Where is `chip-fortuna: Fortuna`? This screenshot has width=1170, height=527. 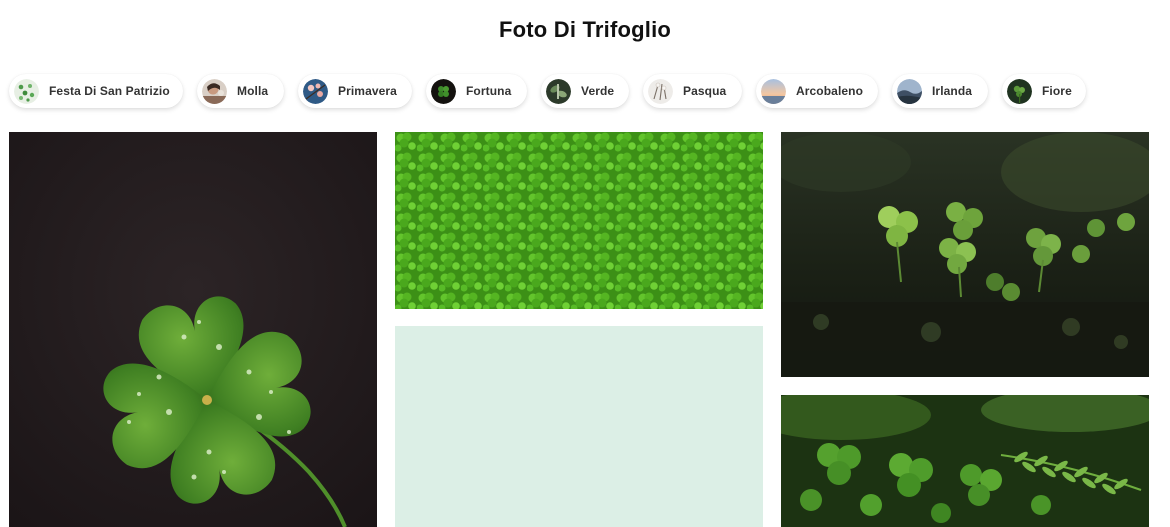 chip-fortuna: Fortuna is located at coordinates (476, 91).